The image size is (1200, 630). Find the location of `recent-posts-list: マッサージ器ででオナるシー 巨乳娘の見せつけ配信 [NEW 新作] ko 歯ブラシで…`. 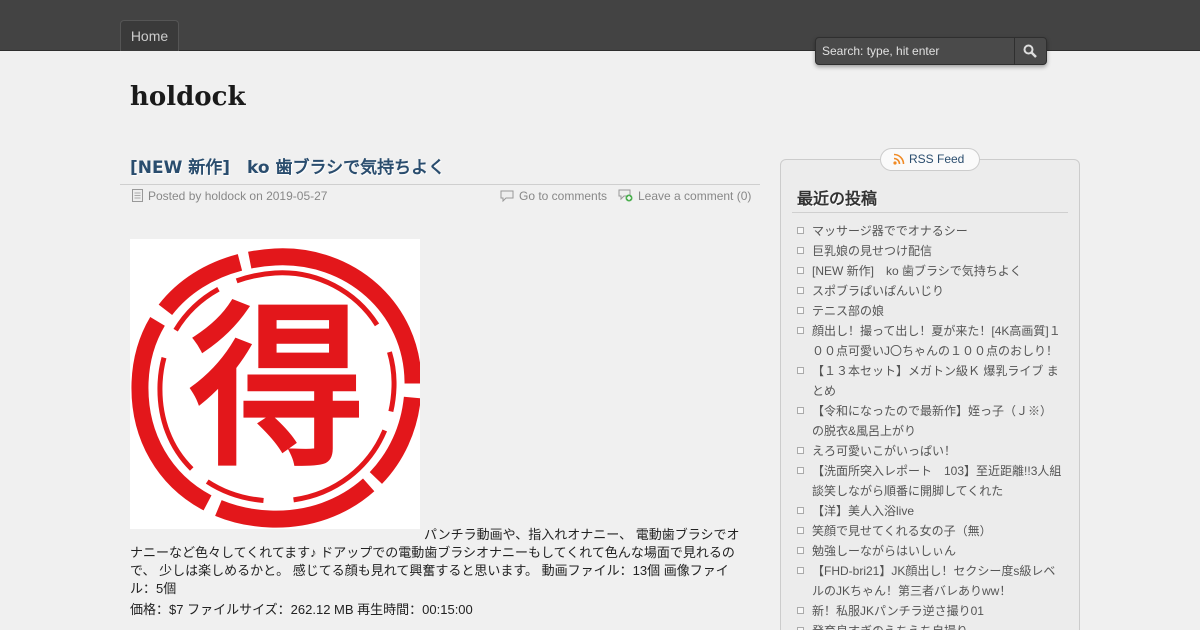

recent-posts-list: マッサージ器ででオナるシー 巨乳娘の見せつけ配信 [NEW 新作] ko 歯ブラシで… is located at coordinates (934, 425).